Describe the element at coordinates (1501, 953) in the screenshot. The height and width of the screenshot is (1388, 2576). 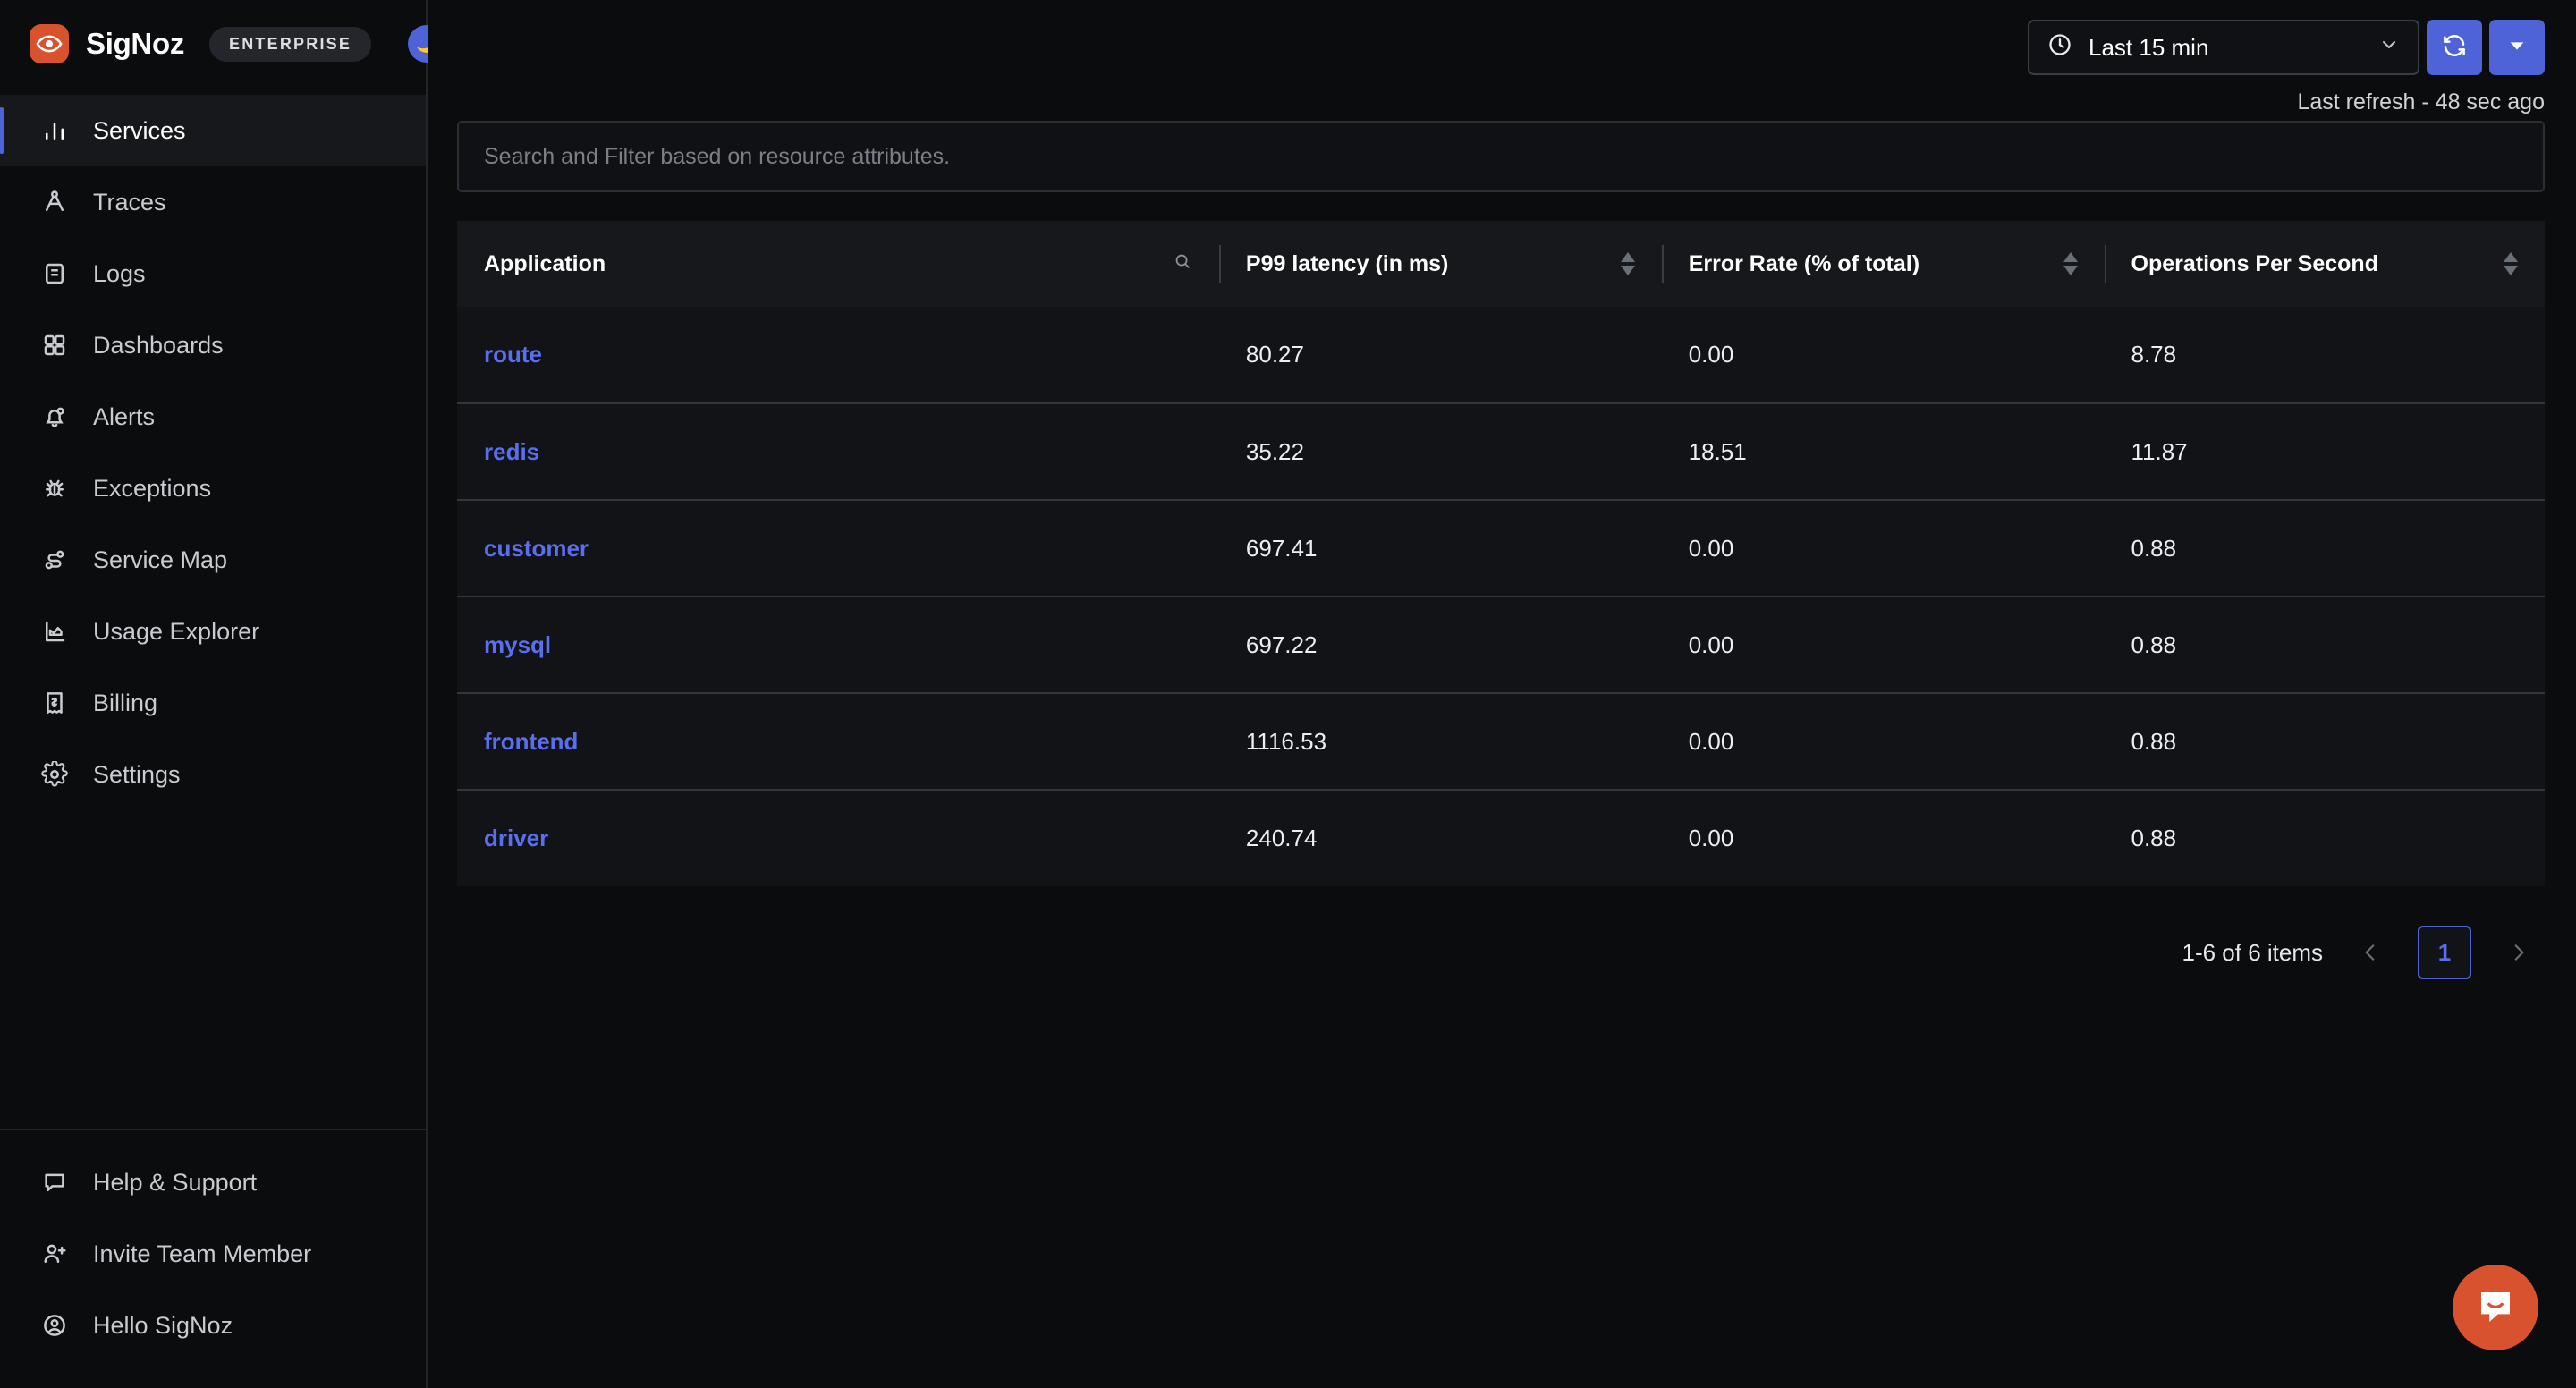
I see `pagination: 1-6 of 6 items 1` at that location.